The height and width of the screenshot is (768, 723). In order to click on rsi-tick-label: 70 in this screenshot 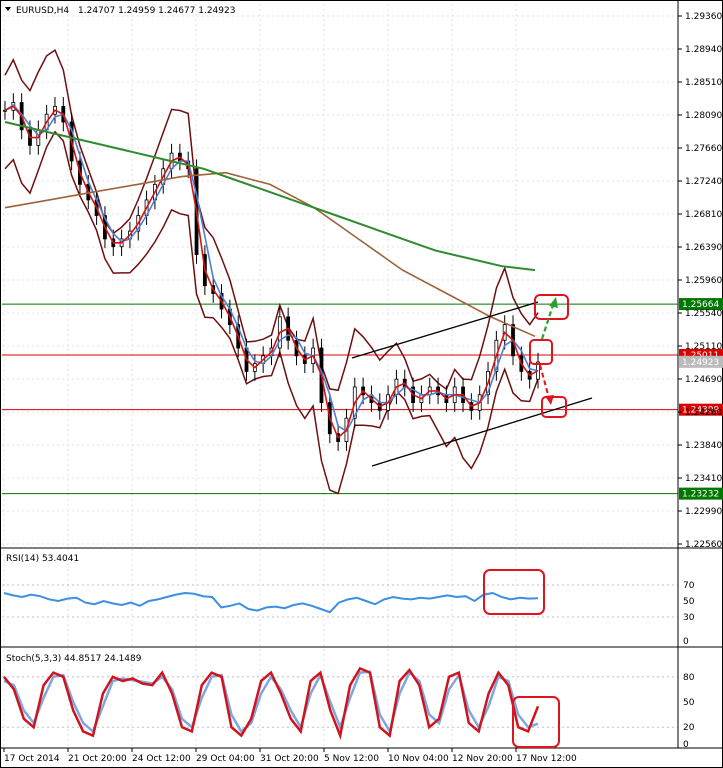, I will do `click(689, 586)`.